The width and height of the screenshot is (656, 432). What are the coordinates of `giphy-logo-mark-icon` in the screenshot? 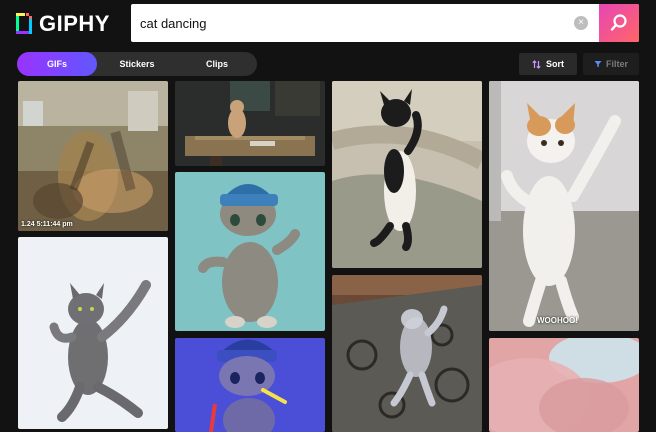 It's located at (24, 24).